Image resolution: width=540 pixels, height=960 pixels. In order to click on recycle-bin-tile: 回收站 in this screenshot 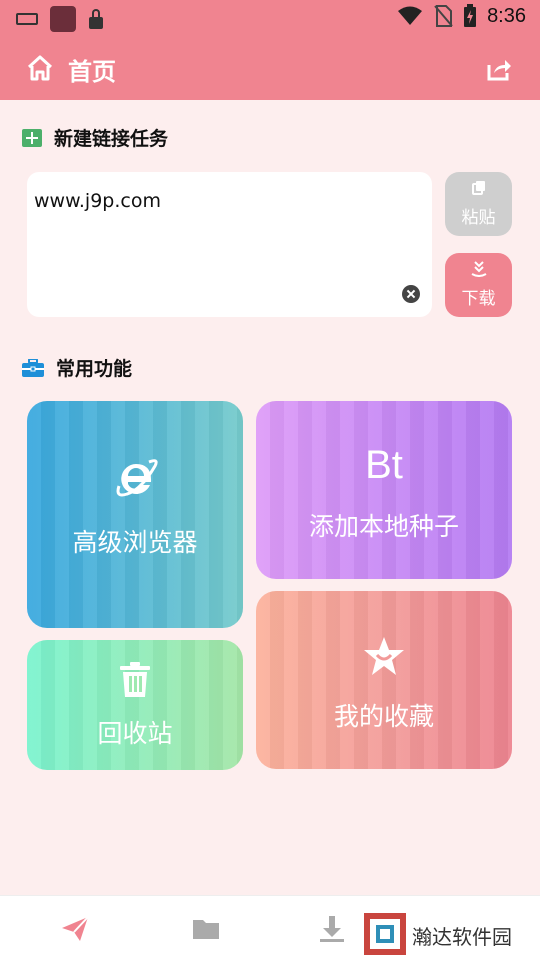, I will do `click(135, 705)`.